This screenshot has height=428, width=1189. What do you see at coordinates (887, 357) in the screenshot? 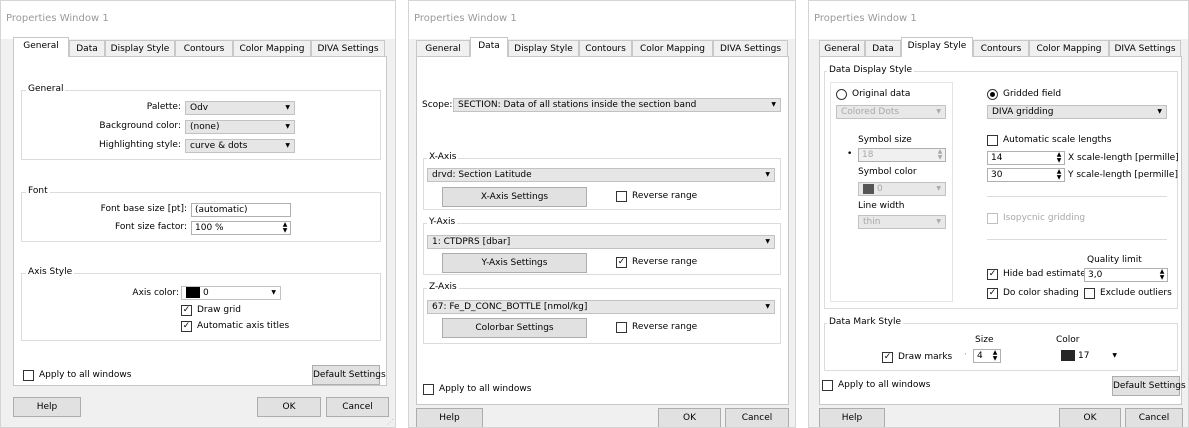
I see `draw-marks-checkbox: ✓` at bounding box center [887, 357].